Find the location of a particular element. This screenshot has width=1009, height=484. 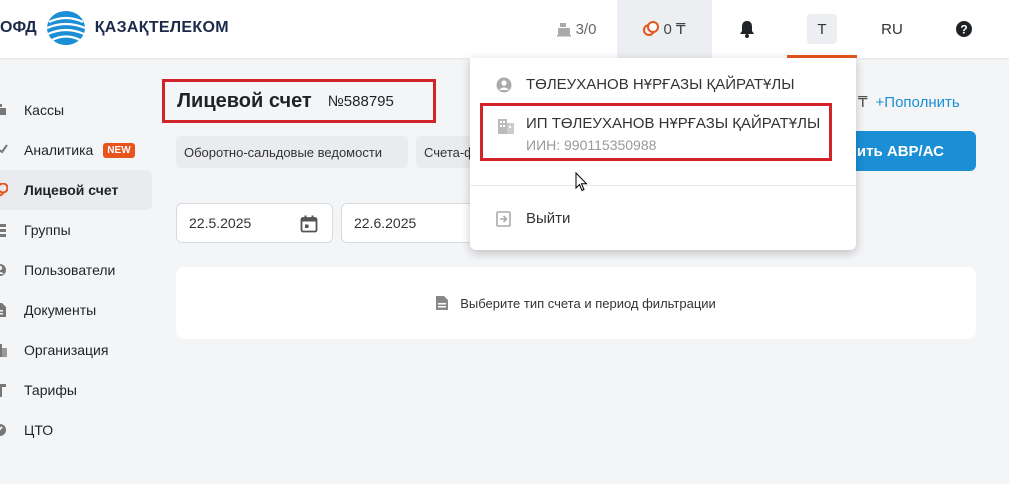

sidebar-item-users: Пользователи is located at coordinates (76, 270).